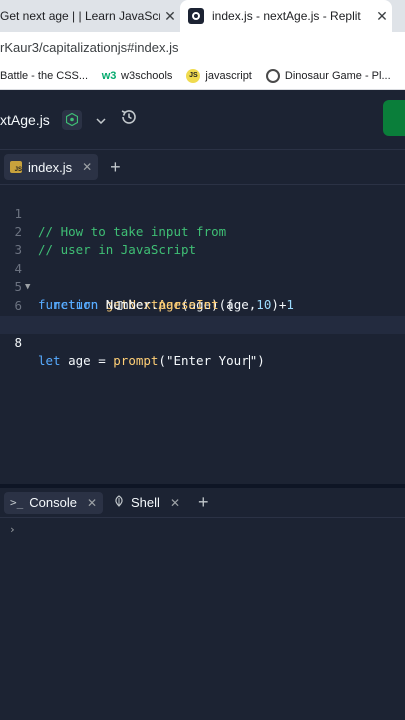 This screenshot has width=405, height=720. I want to click on console-tab-bar: >_ Console ✕ Shell ✕ +, so click(202, 503).